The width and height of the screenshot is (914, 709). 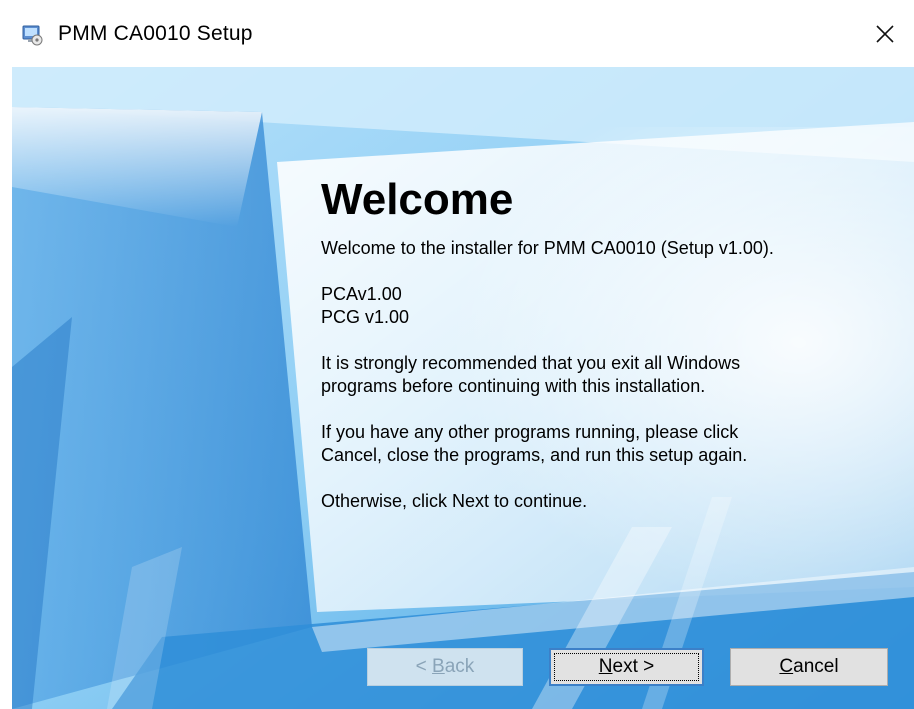 I want to click on cancel-button-label: Cancel, so click(x=808, y=667).